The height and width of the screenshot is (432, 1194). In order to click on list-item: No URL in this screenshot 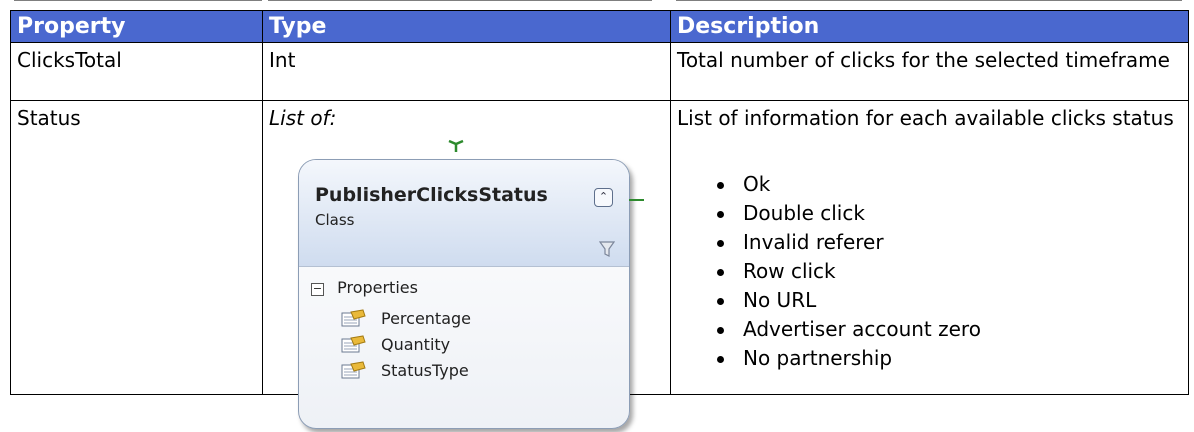, I will do `click(929, 300)`.